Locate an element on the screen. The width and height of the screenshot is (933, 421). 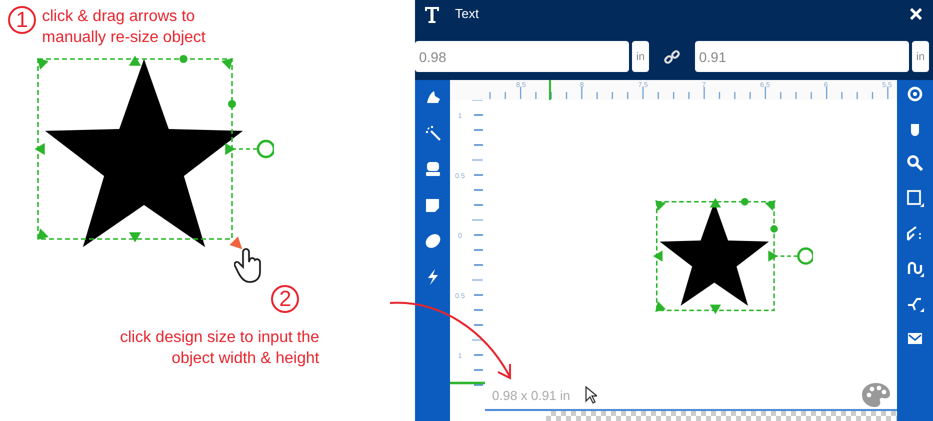
step-number: 2 is located at coordinates (285, 299).